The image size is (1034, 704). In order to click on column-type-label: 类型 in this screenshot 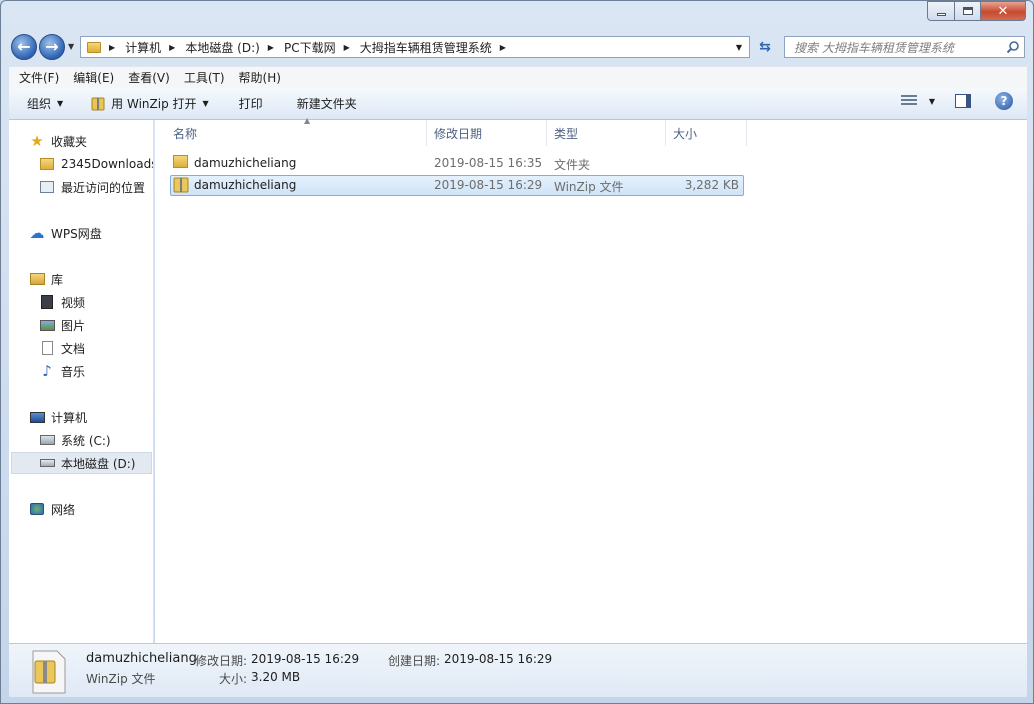, I will do `click(566, 133)`.